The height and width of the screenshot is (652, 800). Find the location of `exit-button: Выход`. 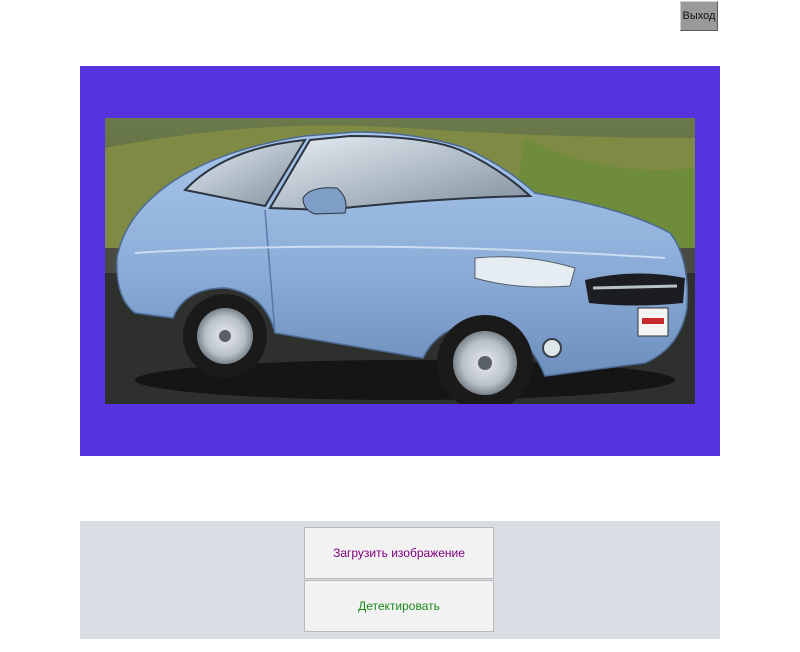

exit-button: Выход is located at coordinates (699, 16).